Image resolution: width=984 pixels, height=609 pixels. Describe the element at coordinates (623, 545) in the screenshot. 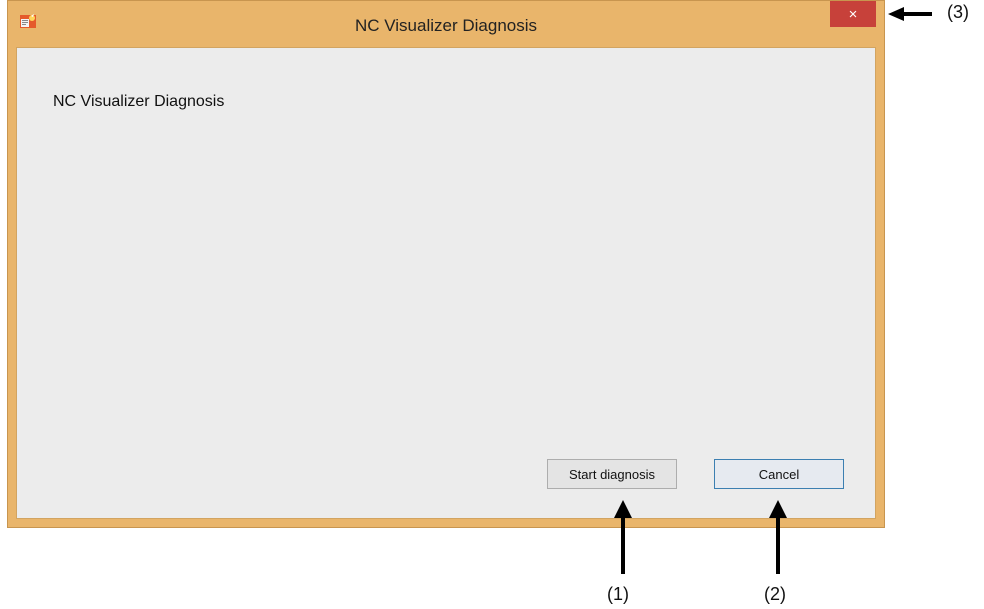

I see `callout-1-arrow-shaft` at that location.